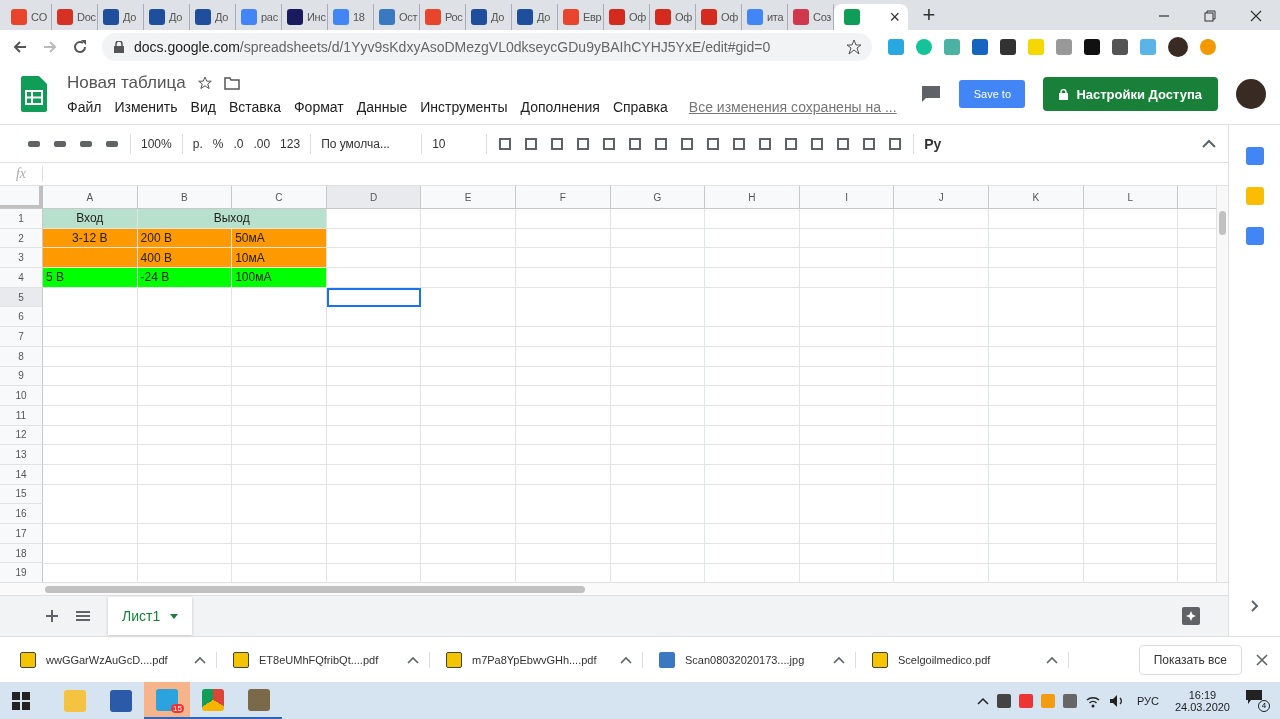 Image resolution: width=1280 pixels, height=719 pixels. I want to click on add-sheet-icon, so click(52, 616).